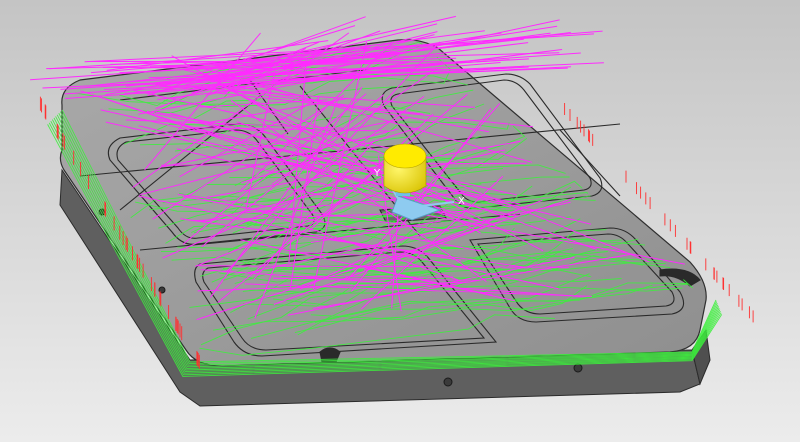  What do you see at coordinates (375, 277) in the screenshot?
I see `rapid-move` at bounding box center [375, 277].